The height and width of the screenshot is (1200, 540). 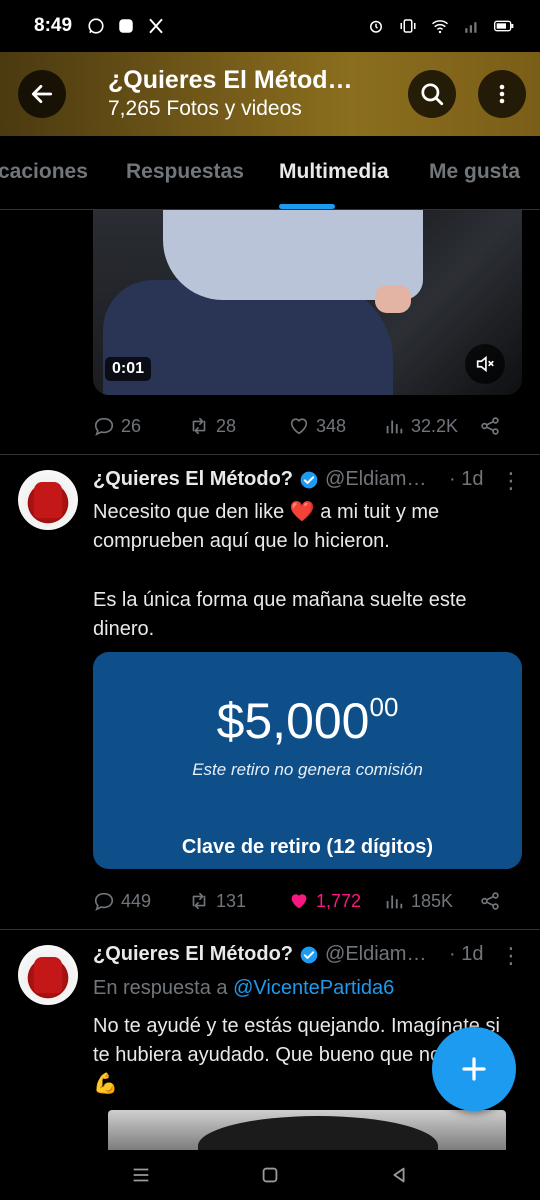 I want to click on status-bar: 8:49, so click(x=270, y=26).